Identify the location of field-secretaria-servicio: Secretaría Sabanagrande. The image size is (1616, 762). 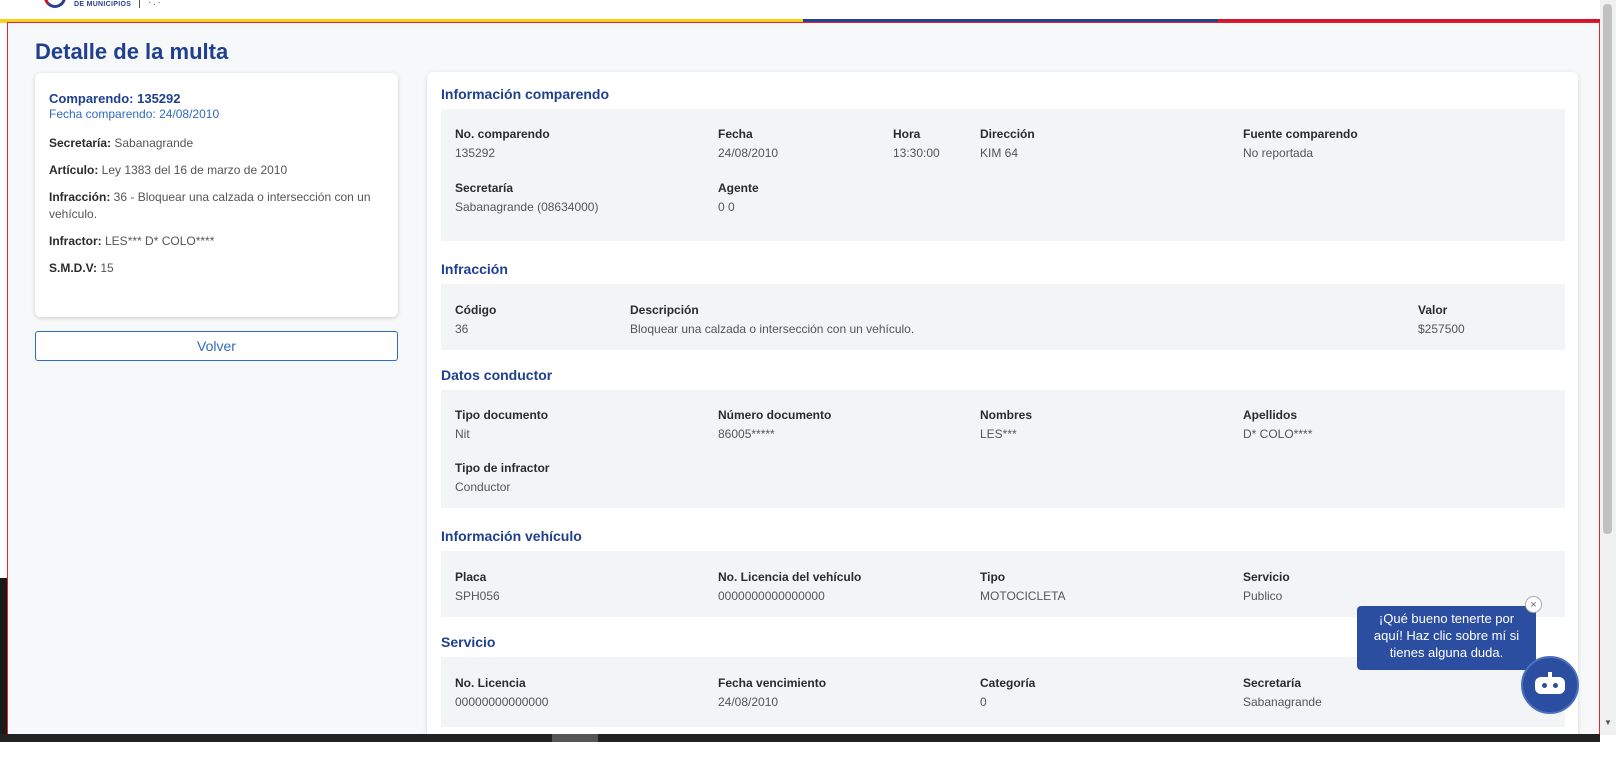
(1282, 692).